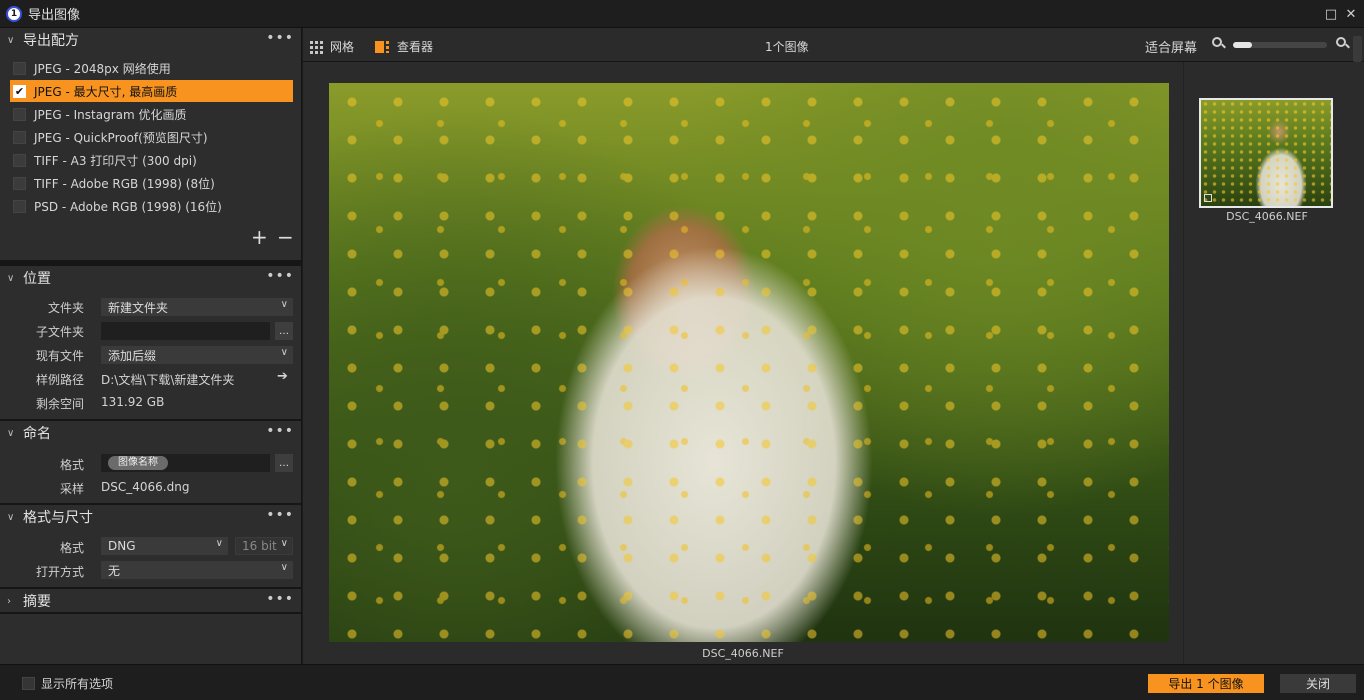  What do you see at coordinates (138, 307) in the screenshot?
I see `folder-value: 新建文件夹` at bounding box center [138, 307].